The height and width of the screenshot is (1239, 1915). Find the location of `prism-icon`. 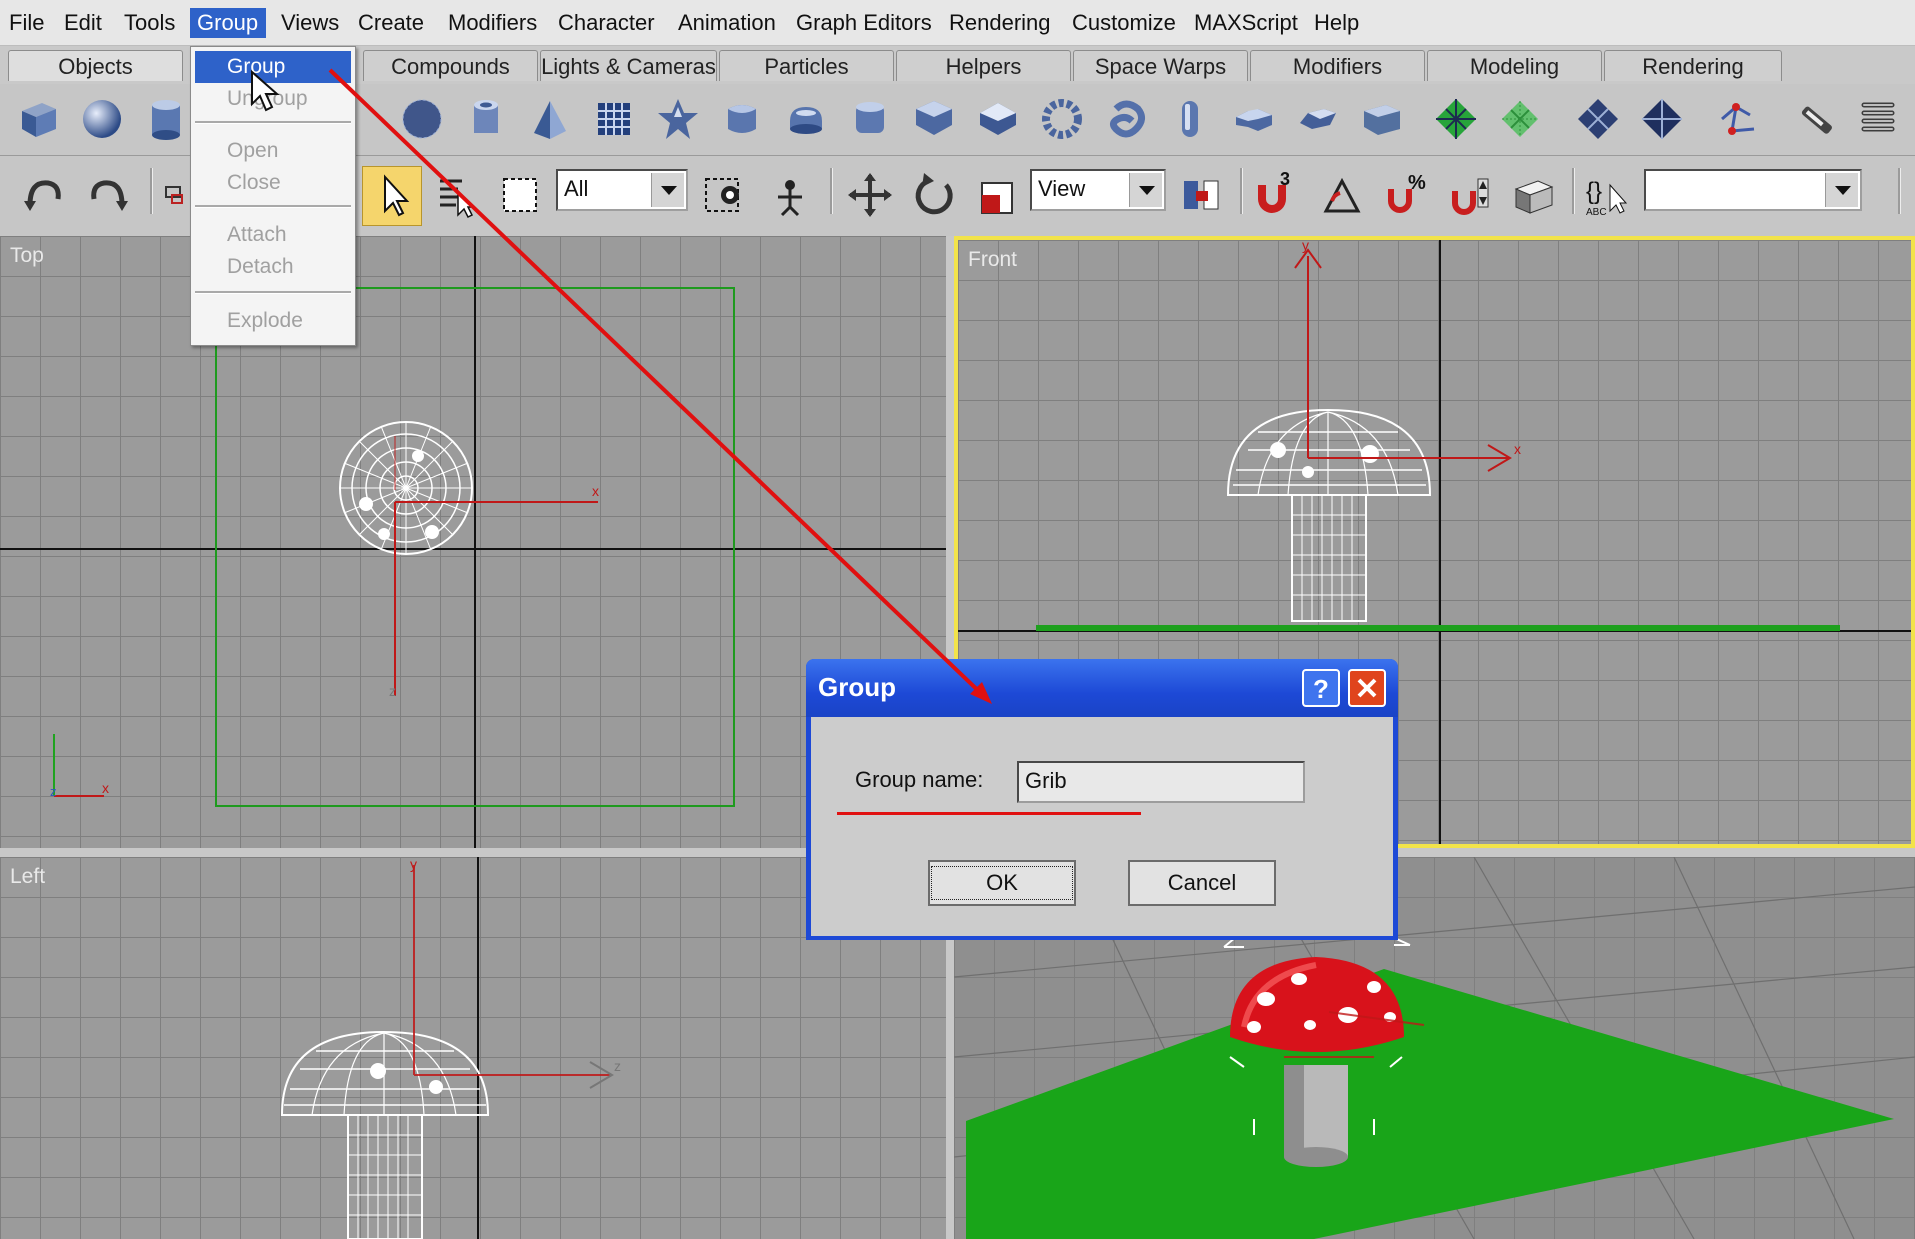

prism-icon is located at coordinates (998, 119).